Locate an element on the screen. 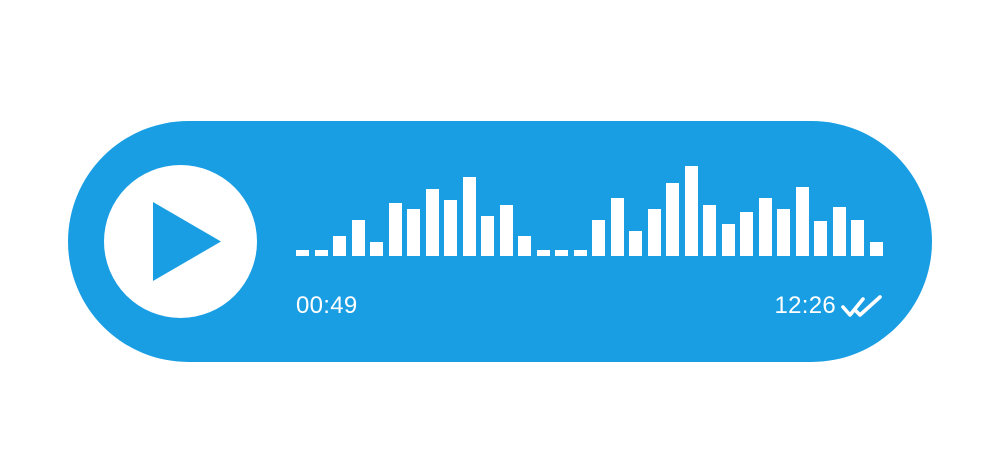 The width and height of the screenshot is (1000, 461). play-icon is located at coordinates (187, 241).